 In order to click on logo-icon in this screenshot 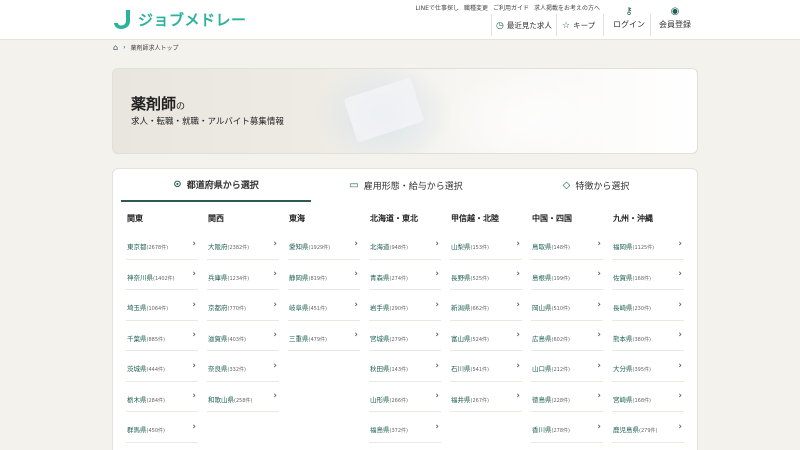, I will do `click(123, 19)`.